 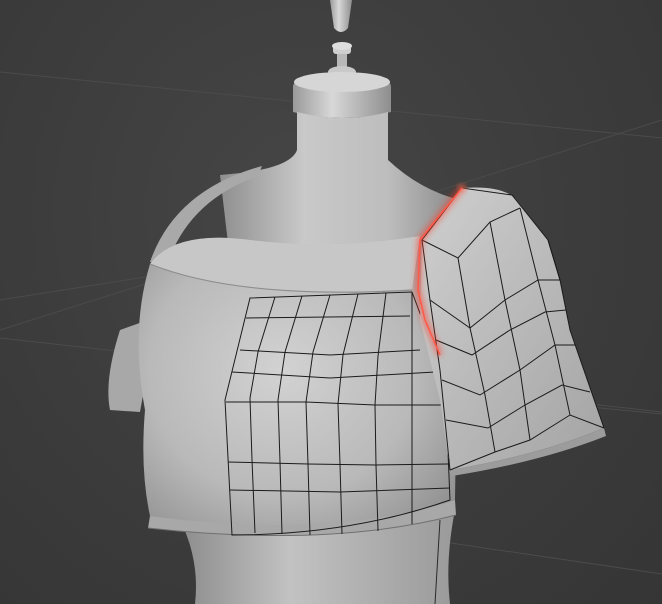 What do you see at coordinates (341, 16) in the screenshot?
I see `dress-form-finial` at bounding box center [341, 16].